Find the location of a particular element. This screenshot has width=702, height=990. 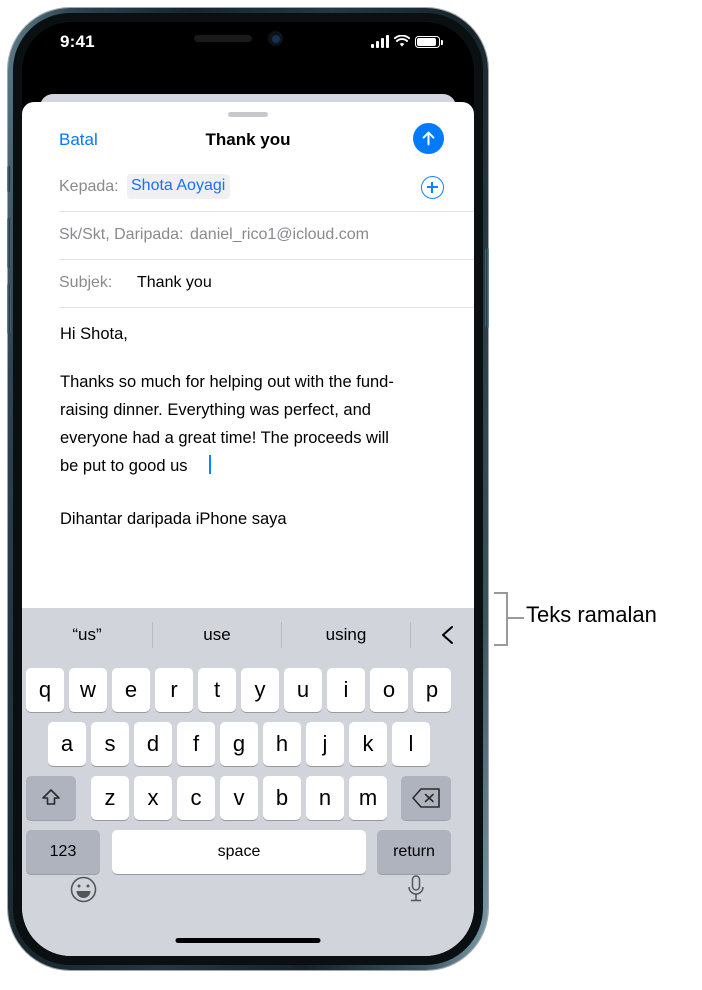

chevron-left-icon is located at coordinates (448, 635).